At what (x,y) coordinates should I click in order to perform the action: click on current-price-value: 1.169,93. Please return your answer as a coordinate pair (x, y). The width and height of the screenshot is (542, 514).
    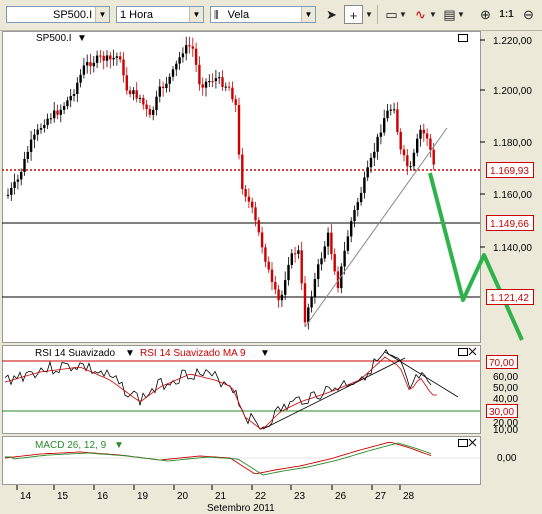
    Looking at the image, I should click on (509, 171).